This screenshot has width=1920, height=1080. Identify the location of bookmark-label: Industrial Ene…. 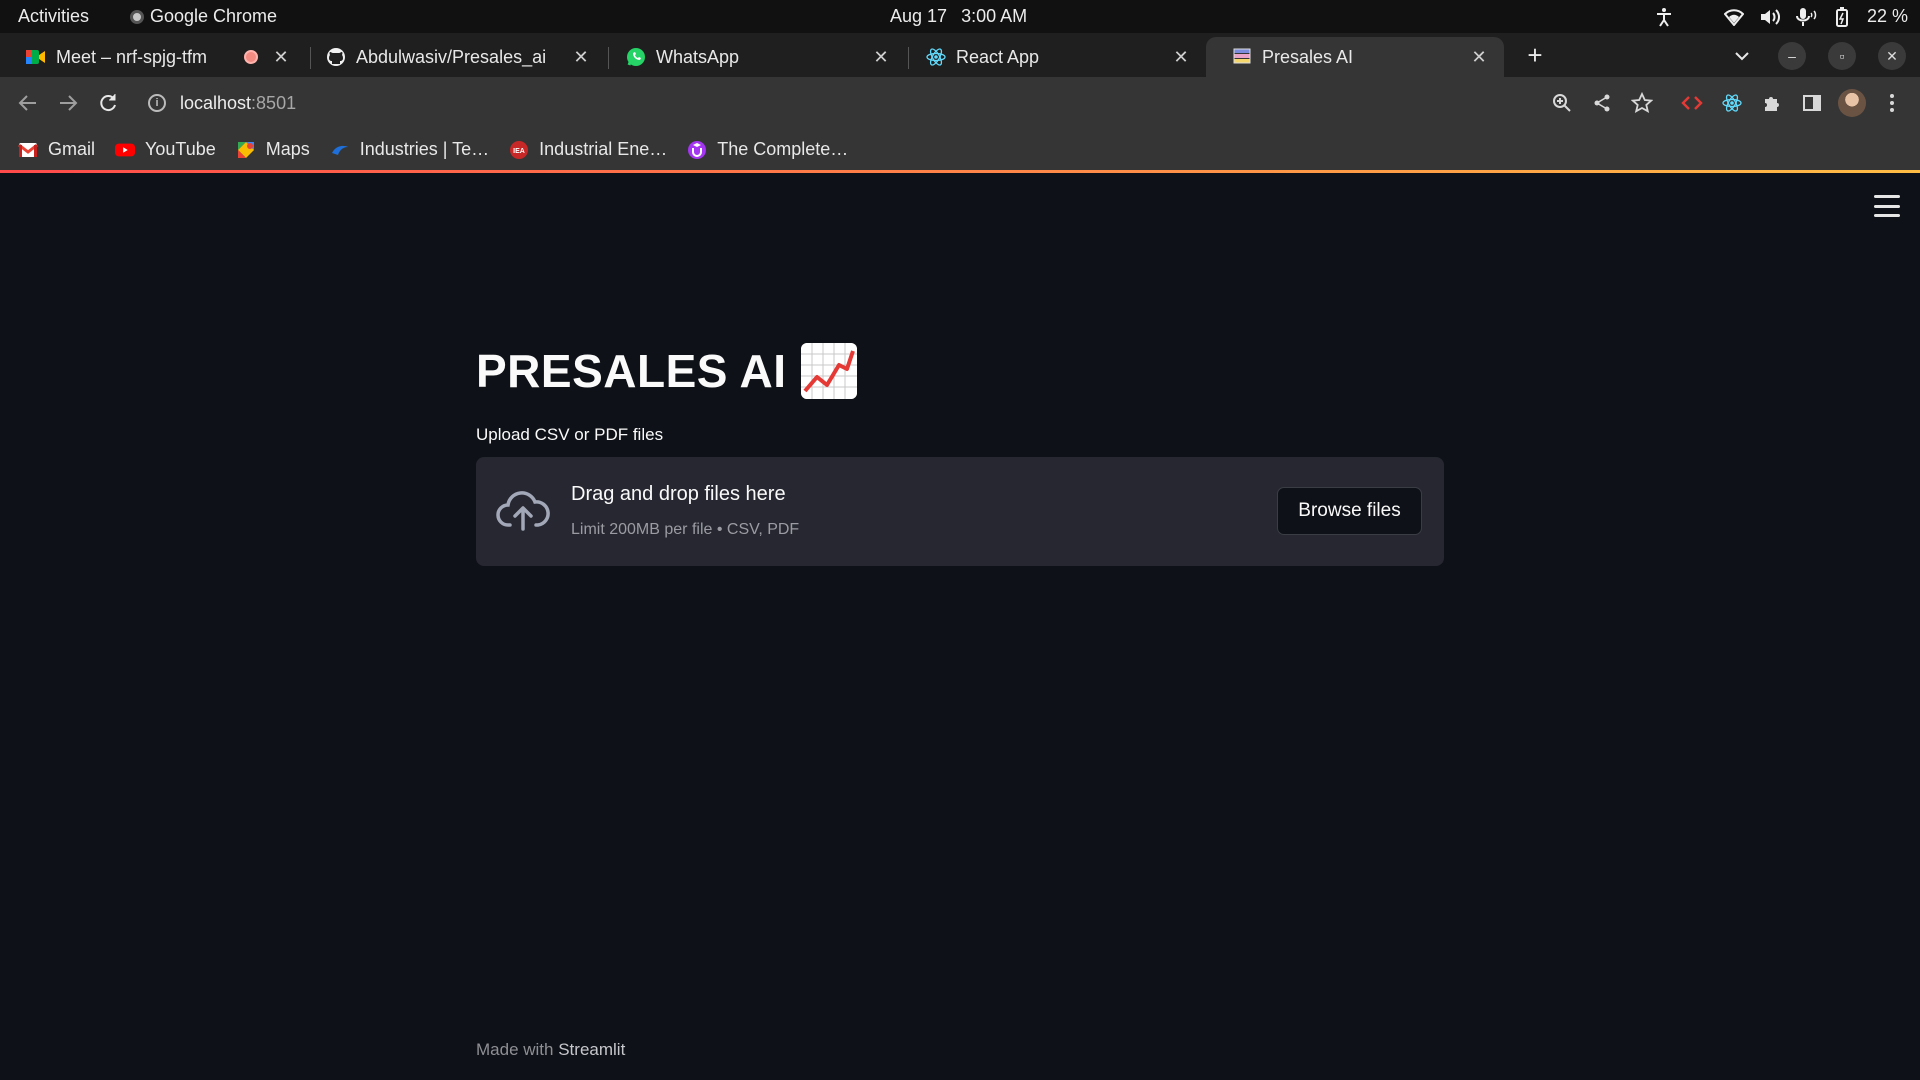
(603, 149).